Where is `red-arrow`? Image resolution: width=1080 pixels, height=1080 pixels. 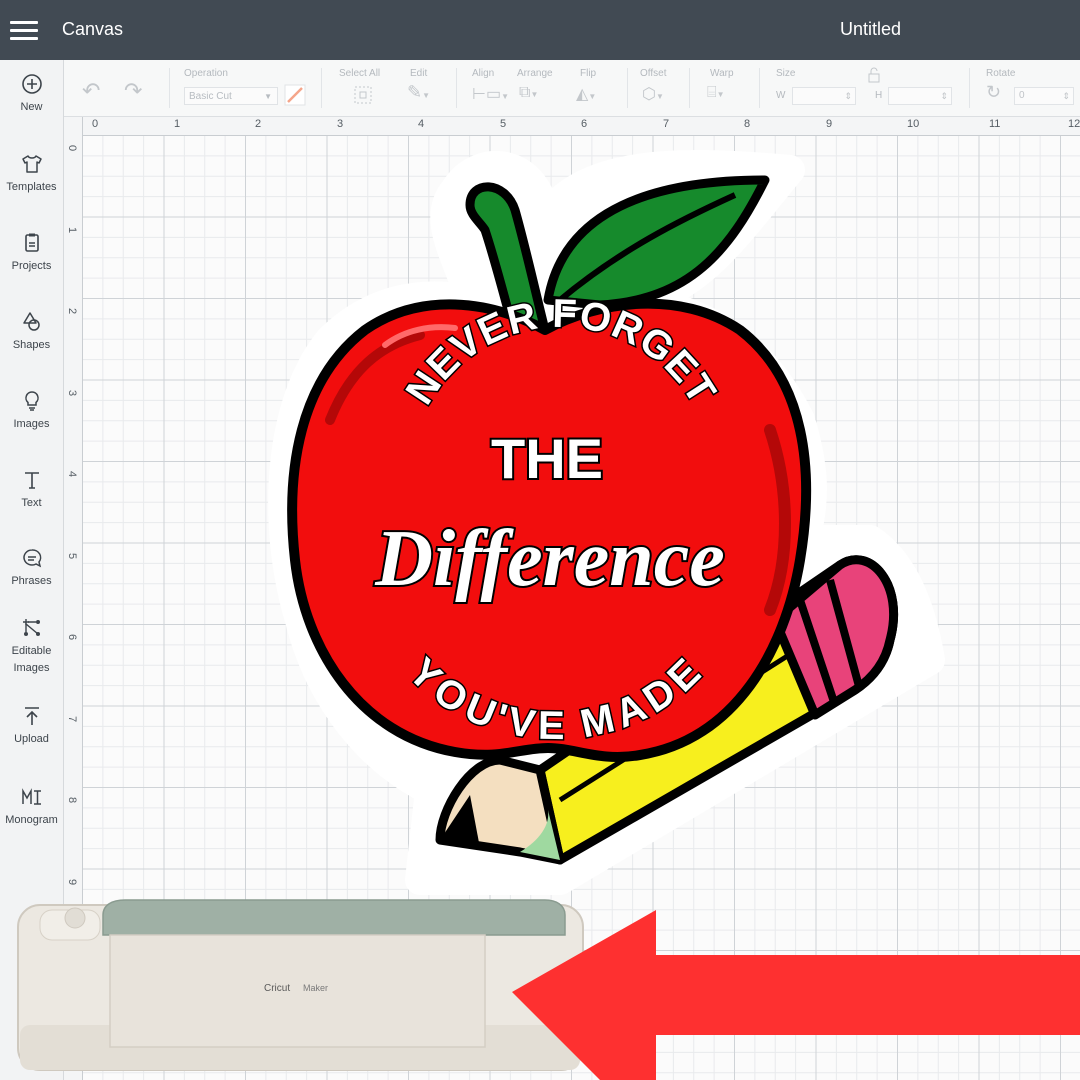
red-arrow is located at coordinates (796, 995).